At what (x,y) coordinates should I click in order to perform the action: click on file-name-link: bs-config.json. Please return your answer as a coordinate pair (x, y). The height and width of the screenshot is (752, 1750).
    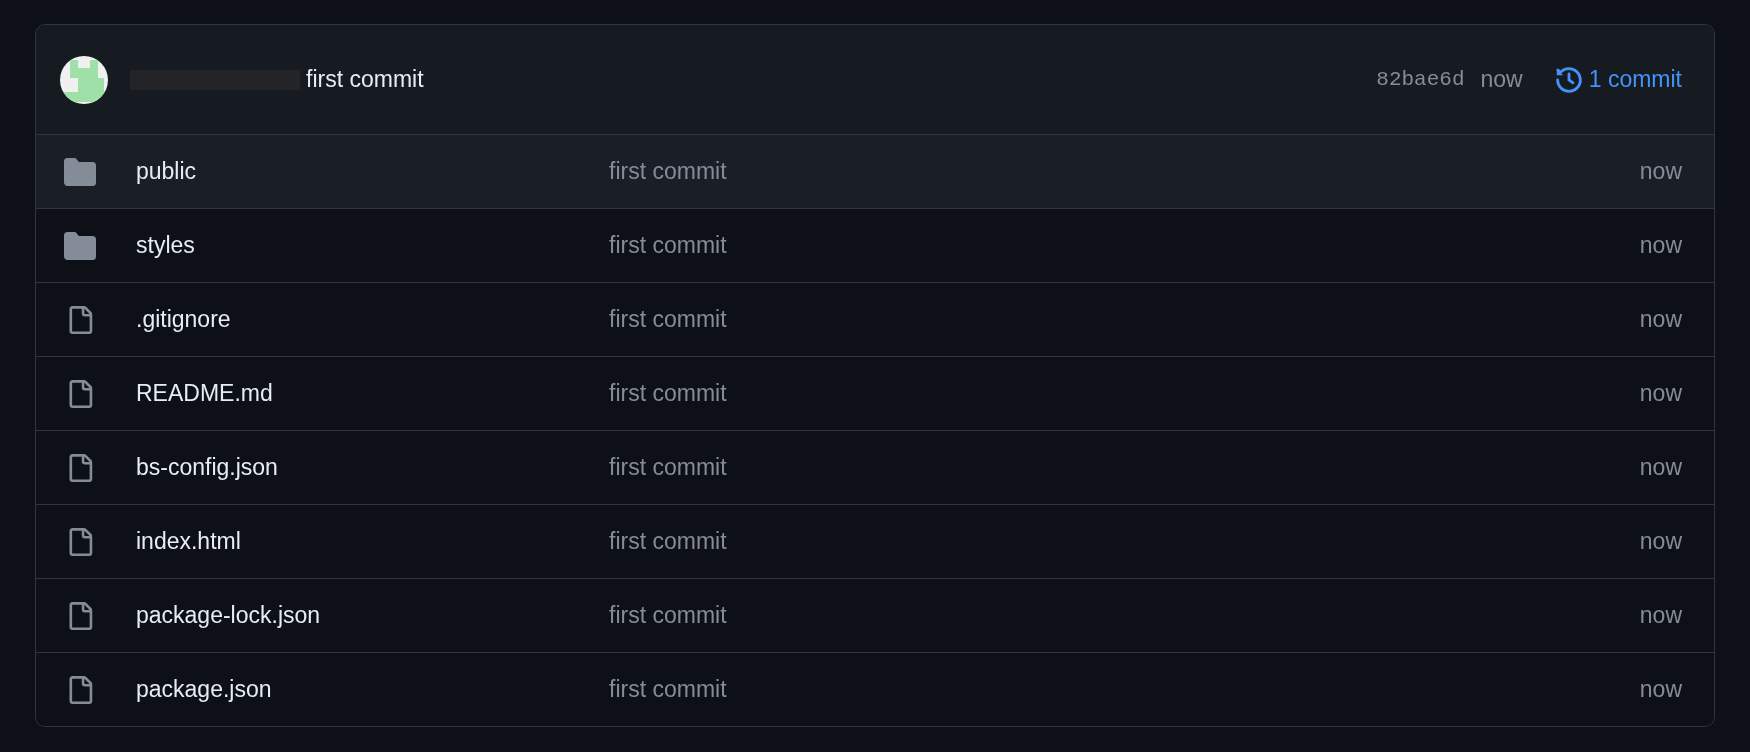
    Looking at the image, I should click on (372, 467).